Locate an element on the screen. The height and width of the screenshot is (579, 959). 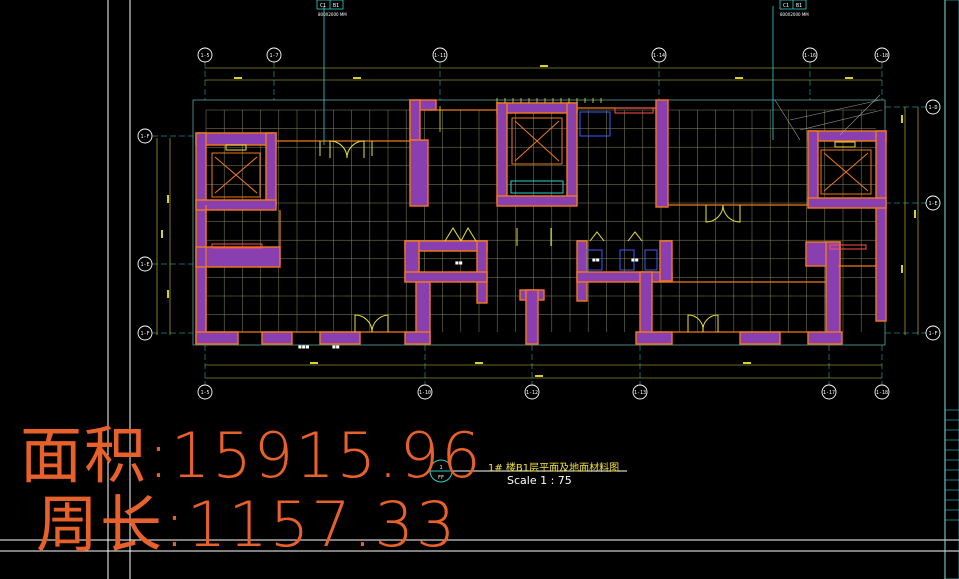
grid-bubble-top-4: 1-16 is located at coordinates (810, 55).